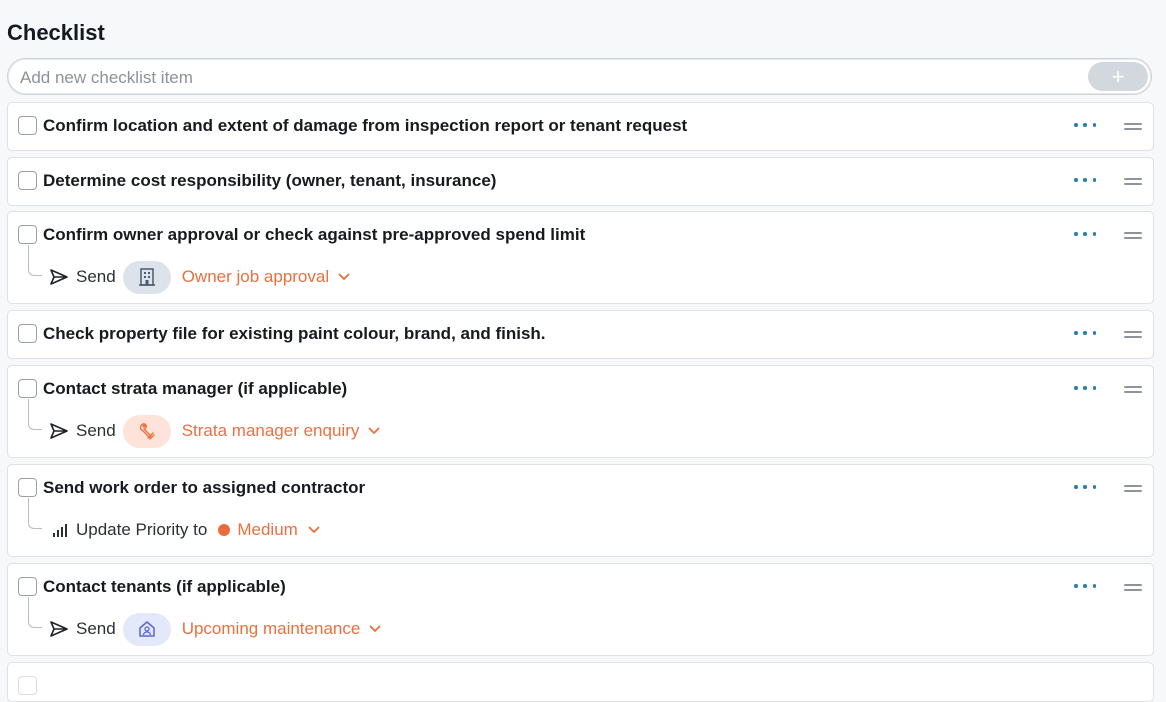 This screenshot has width=1166, height=702. I want to click on priority-status-dot, so click(224, 530).